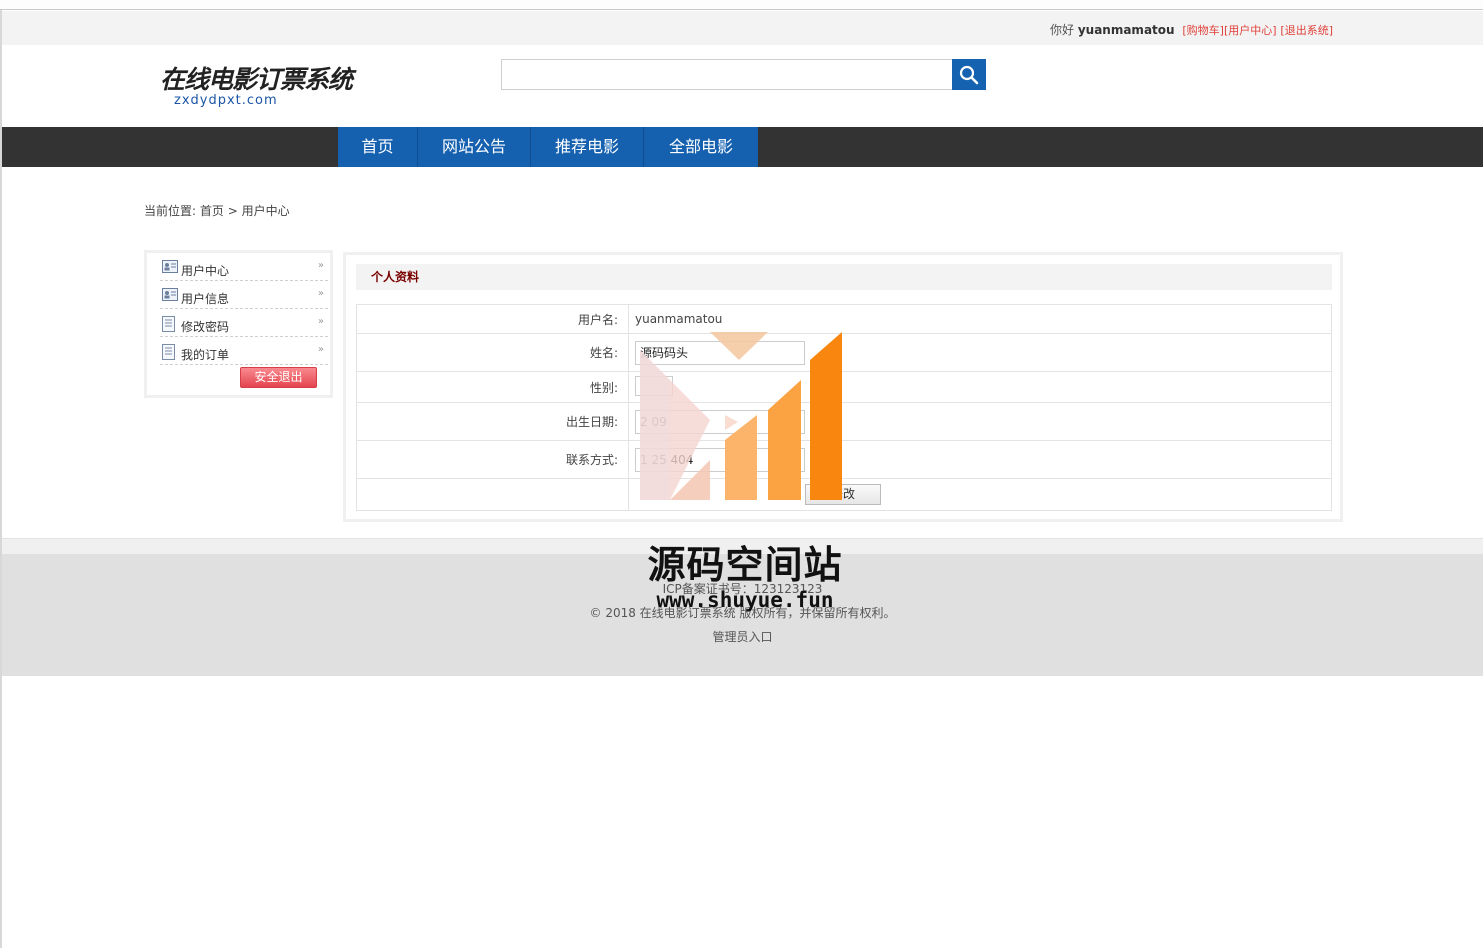 Image resolution: width=1483 pixels, height=948 pixels. I want to click on cart-link: [购物车], so click(1203, 30).